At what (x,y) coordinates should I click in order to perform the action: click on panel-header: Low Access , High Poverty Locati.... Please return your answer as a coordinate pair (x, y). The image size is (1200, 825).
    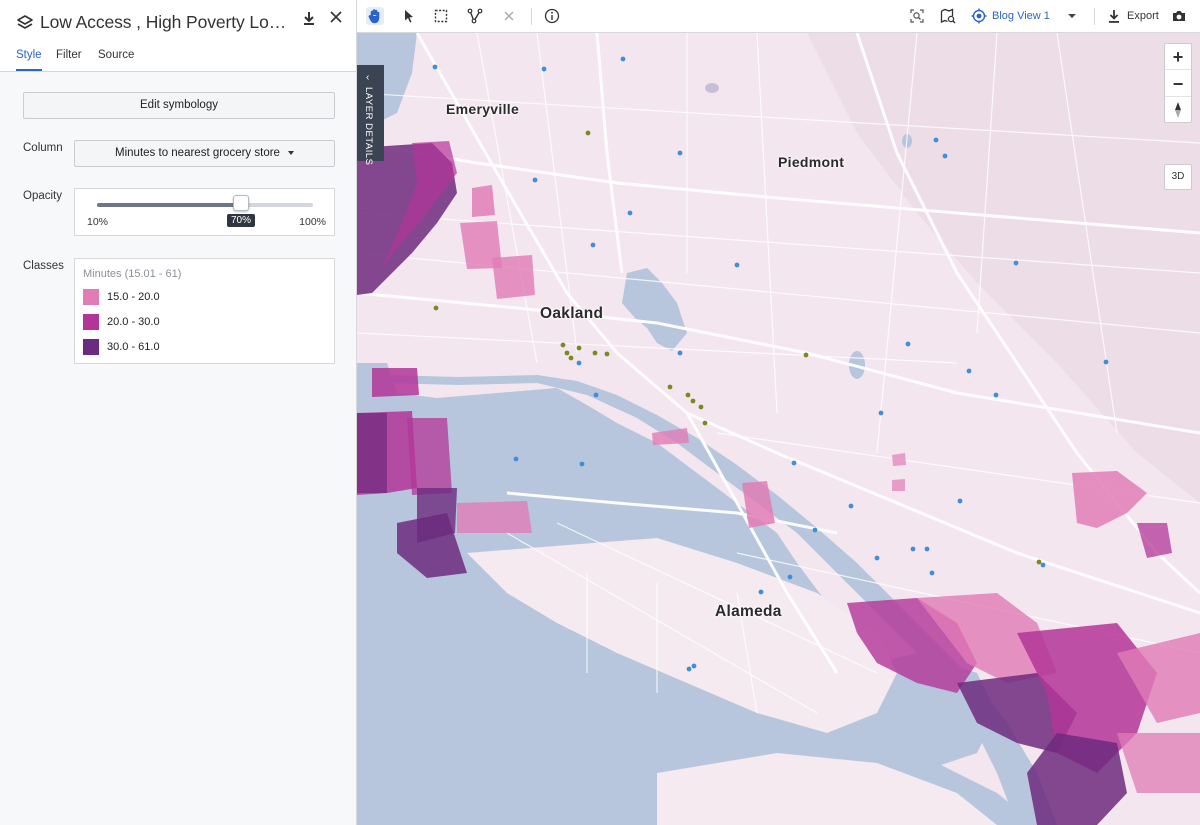
    Looking at the image, I should click on (178, 23).